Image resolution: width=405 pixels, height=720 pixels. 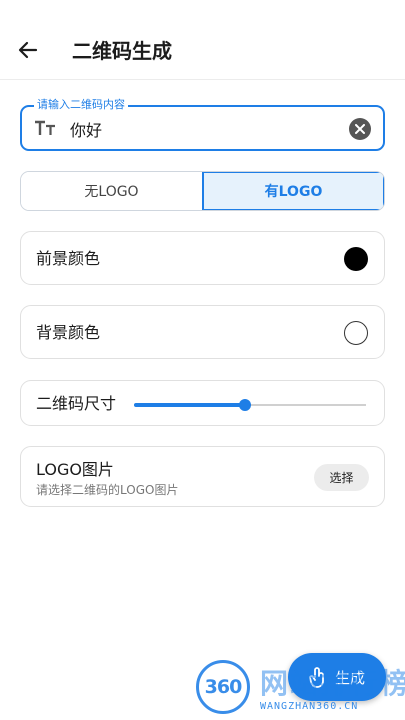 I want to click on content-input-field: 请输入二维码内容, so click(x=202, y=124).